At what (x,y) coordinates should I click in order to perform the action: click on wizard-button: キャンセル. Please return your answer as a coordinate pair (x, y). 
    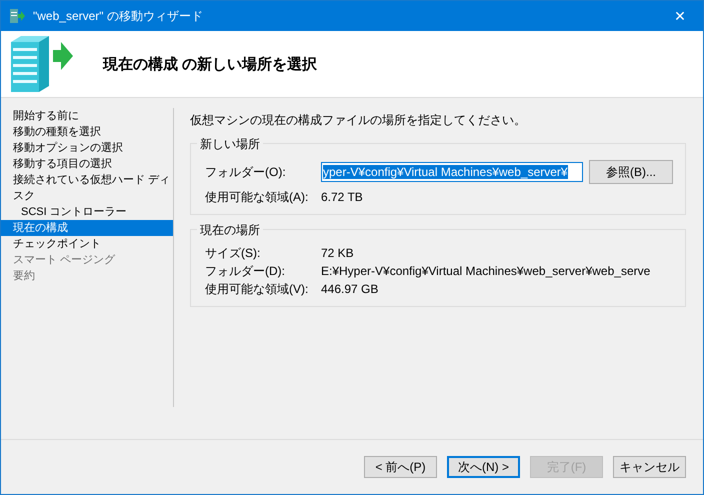
    Looking at the image, I should click on (649, 467).